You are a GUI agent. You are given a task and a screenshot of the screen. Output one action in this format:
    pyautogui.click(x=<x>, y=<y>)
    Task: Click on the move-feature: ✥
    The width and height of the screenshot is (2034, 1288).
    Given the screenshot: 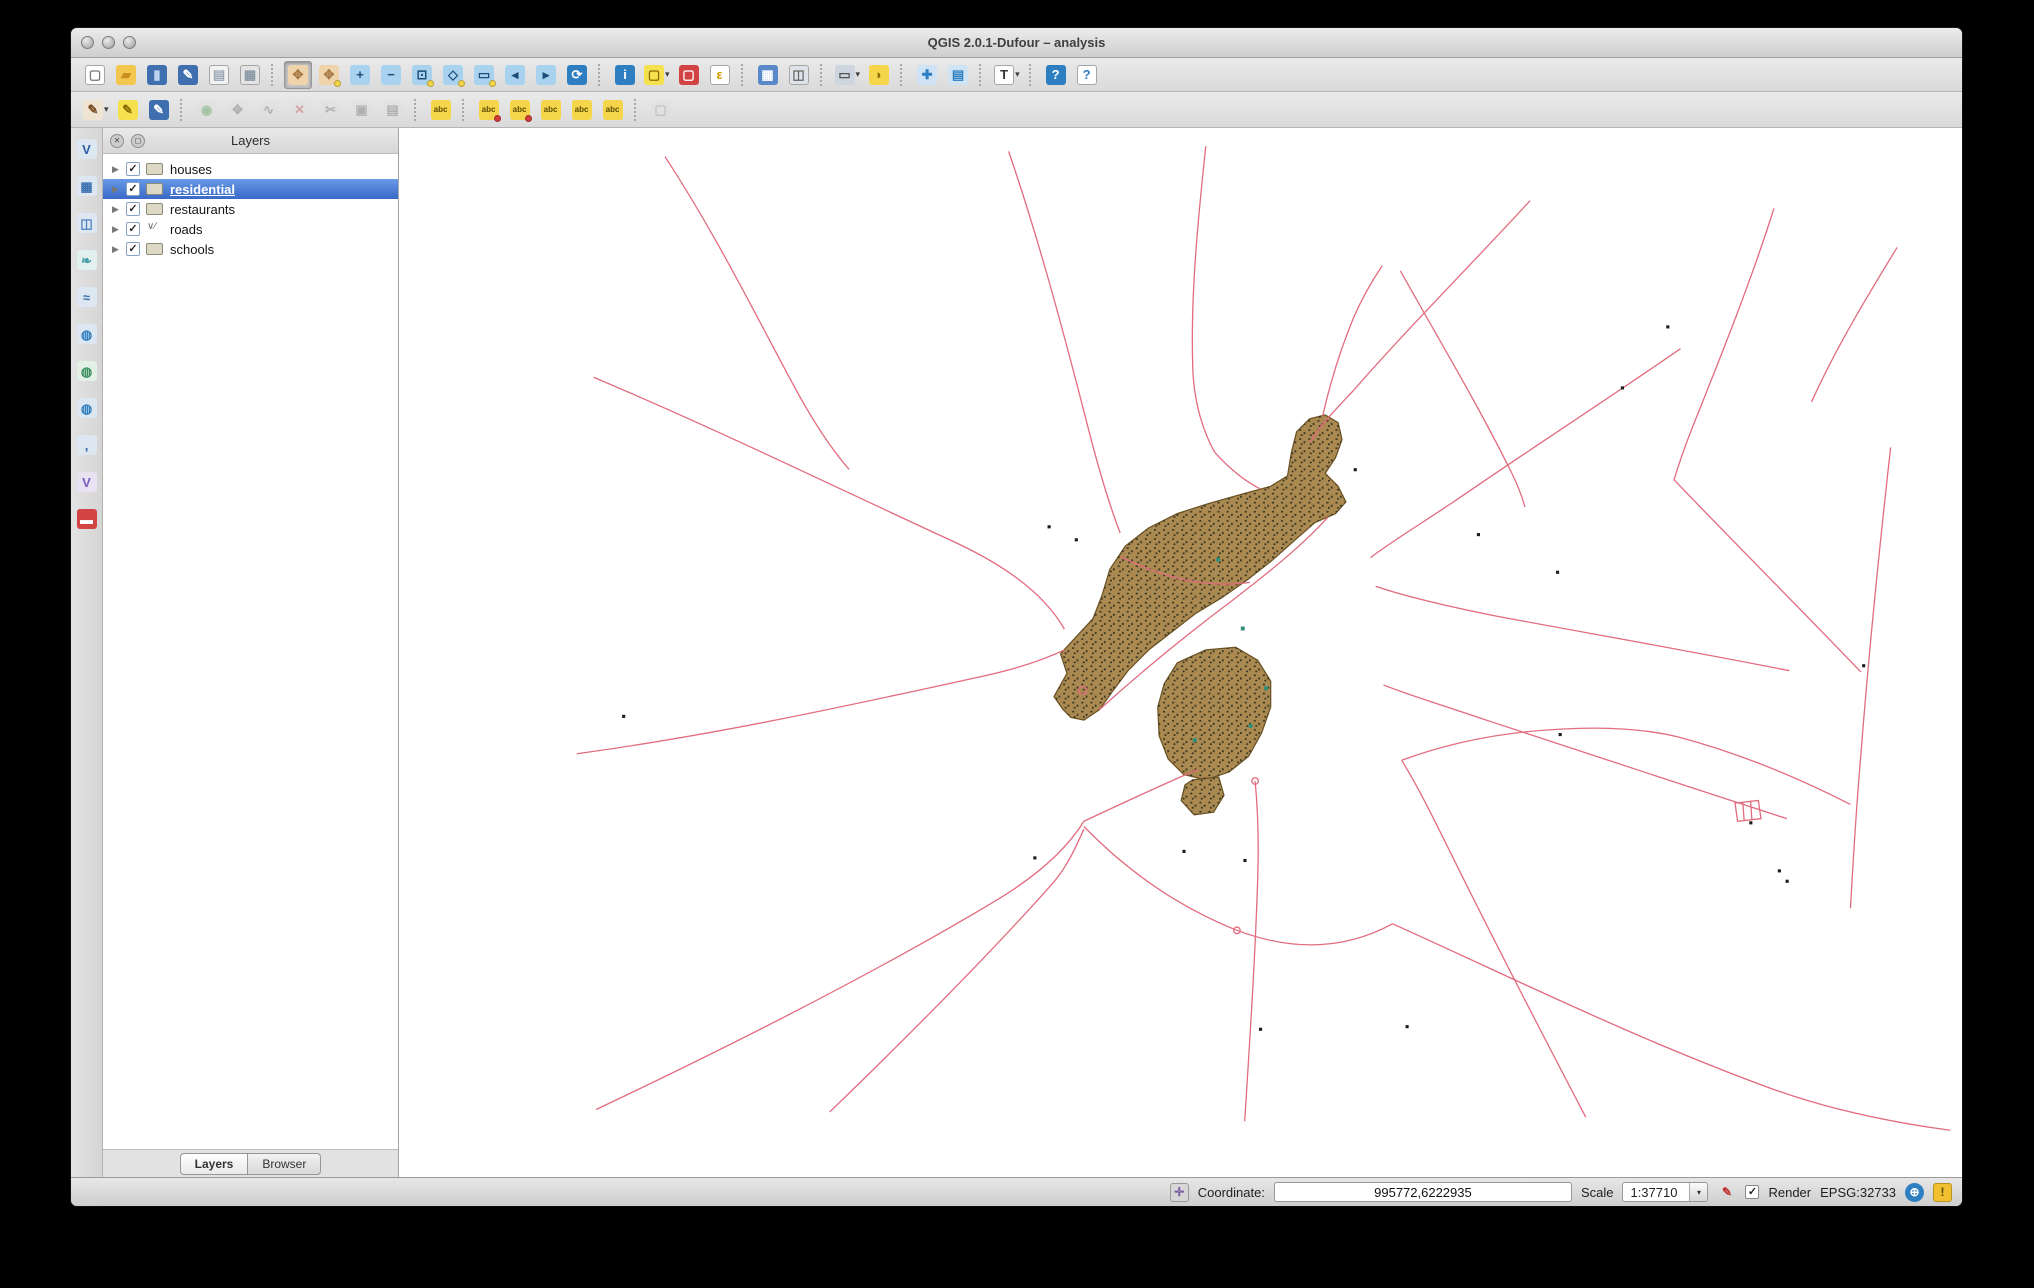 What is the action you would take?
    pyautogui.click(x=238, y=110)
    